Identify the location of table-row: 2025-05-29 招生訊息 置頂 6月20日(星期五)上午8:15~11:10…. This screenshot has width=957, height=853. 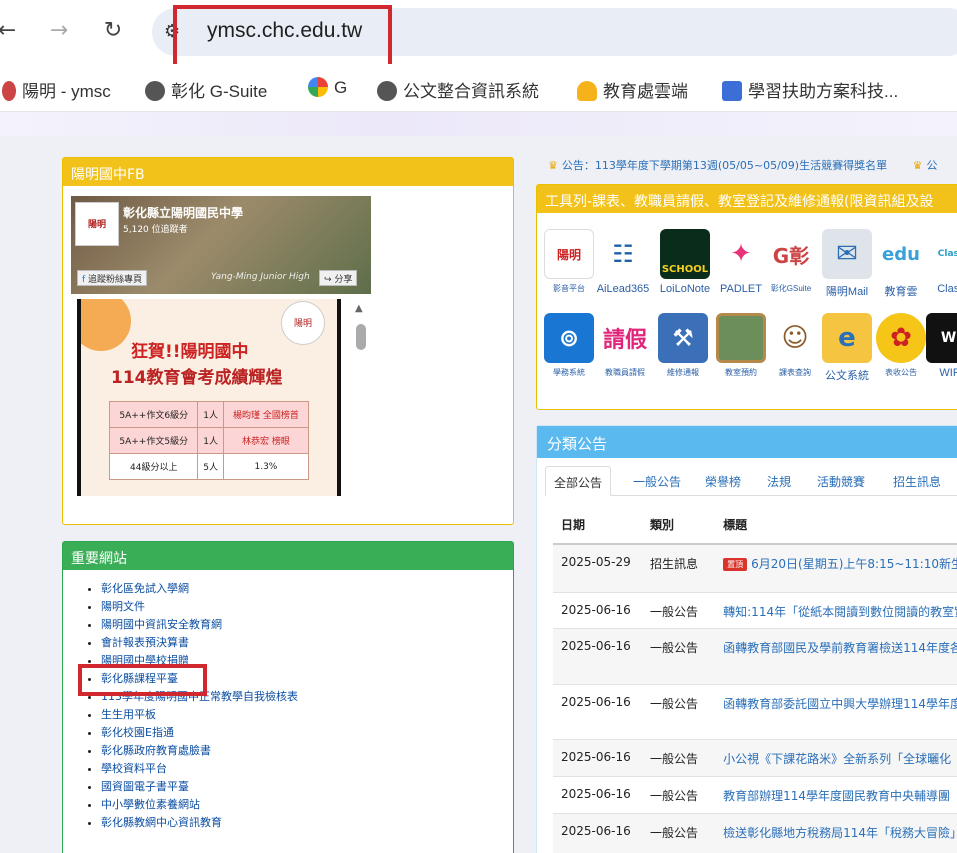
(755, 567).